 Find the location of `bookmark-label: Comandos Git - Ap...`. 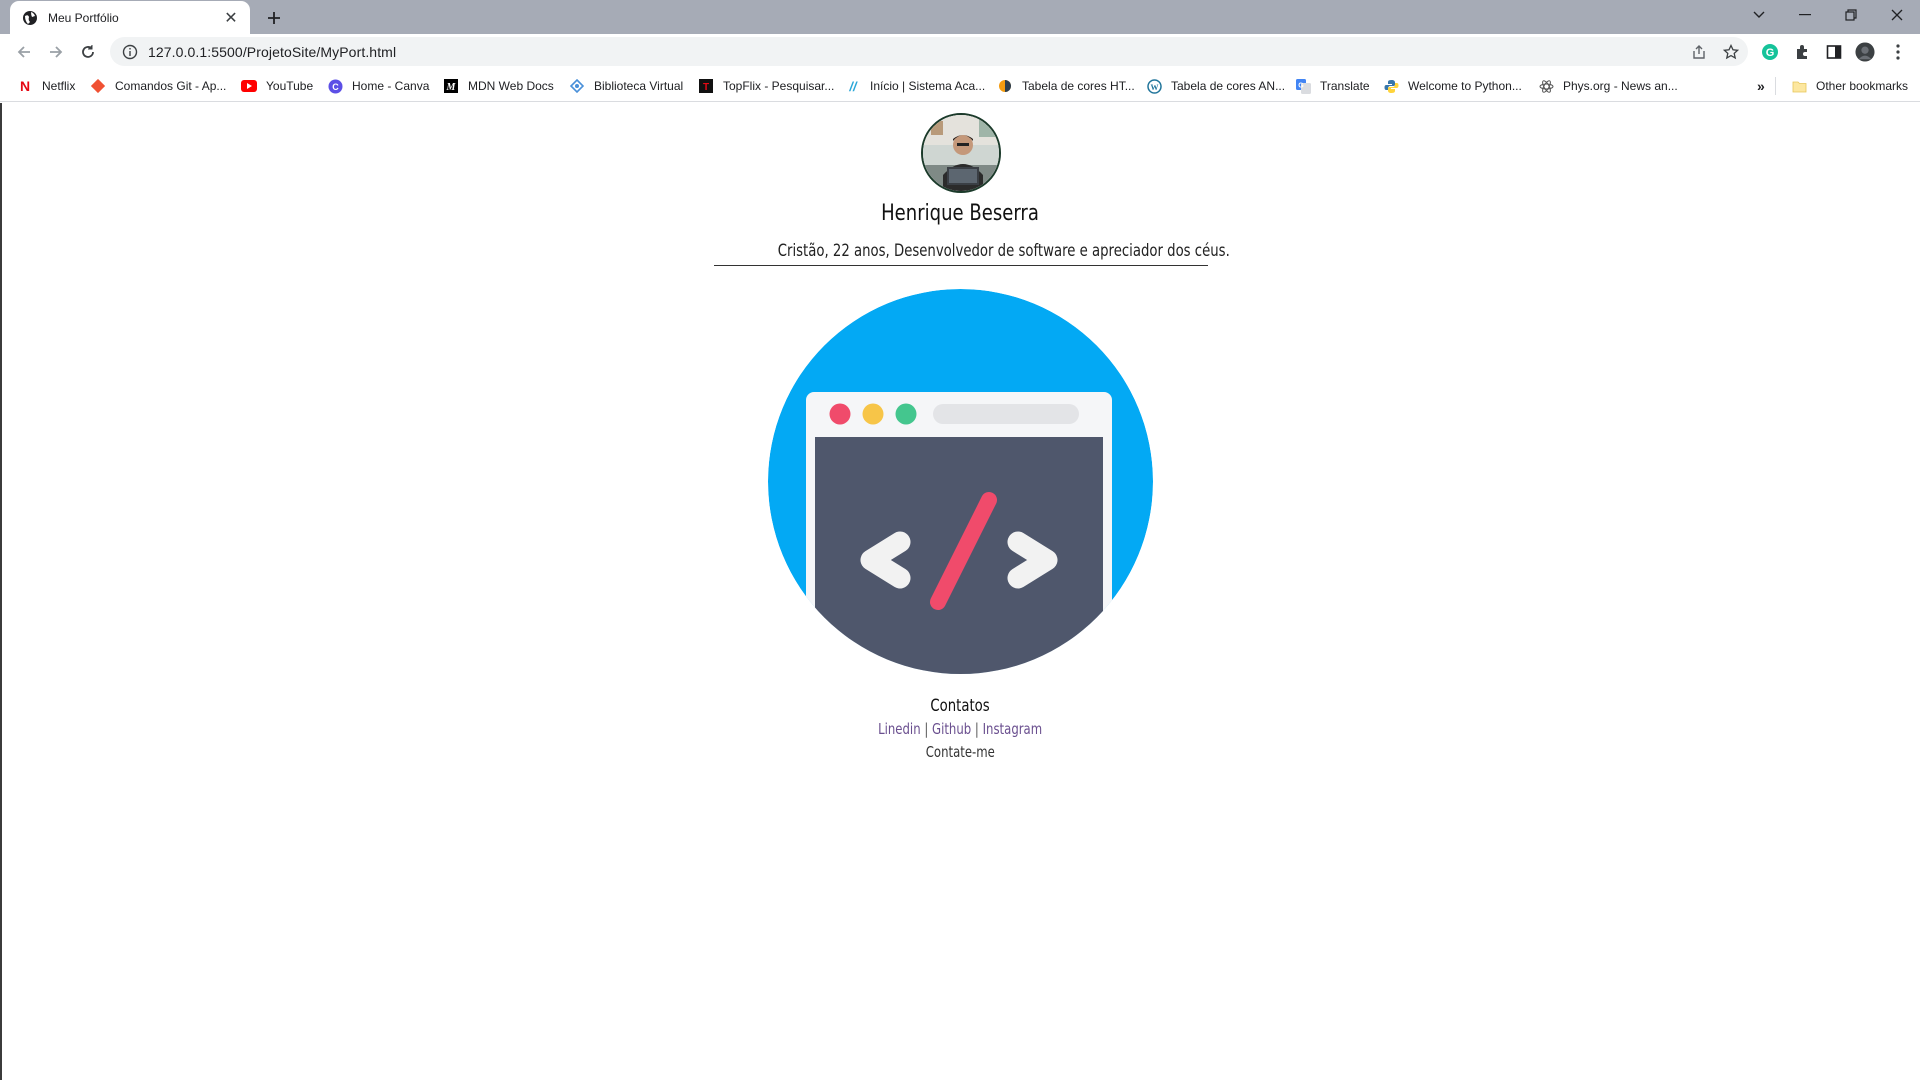

bookmark-label: Comandos Git - Ap... is located at coordinates (171, 86).